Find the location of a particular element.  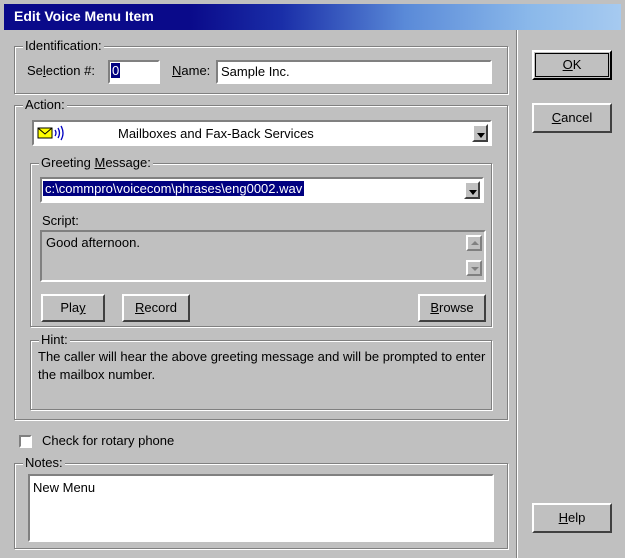

name-label: Name: is located at coordinates (191, 70).